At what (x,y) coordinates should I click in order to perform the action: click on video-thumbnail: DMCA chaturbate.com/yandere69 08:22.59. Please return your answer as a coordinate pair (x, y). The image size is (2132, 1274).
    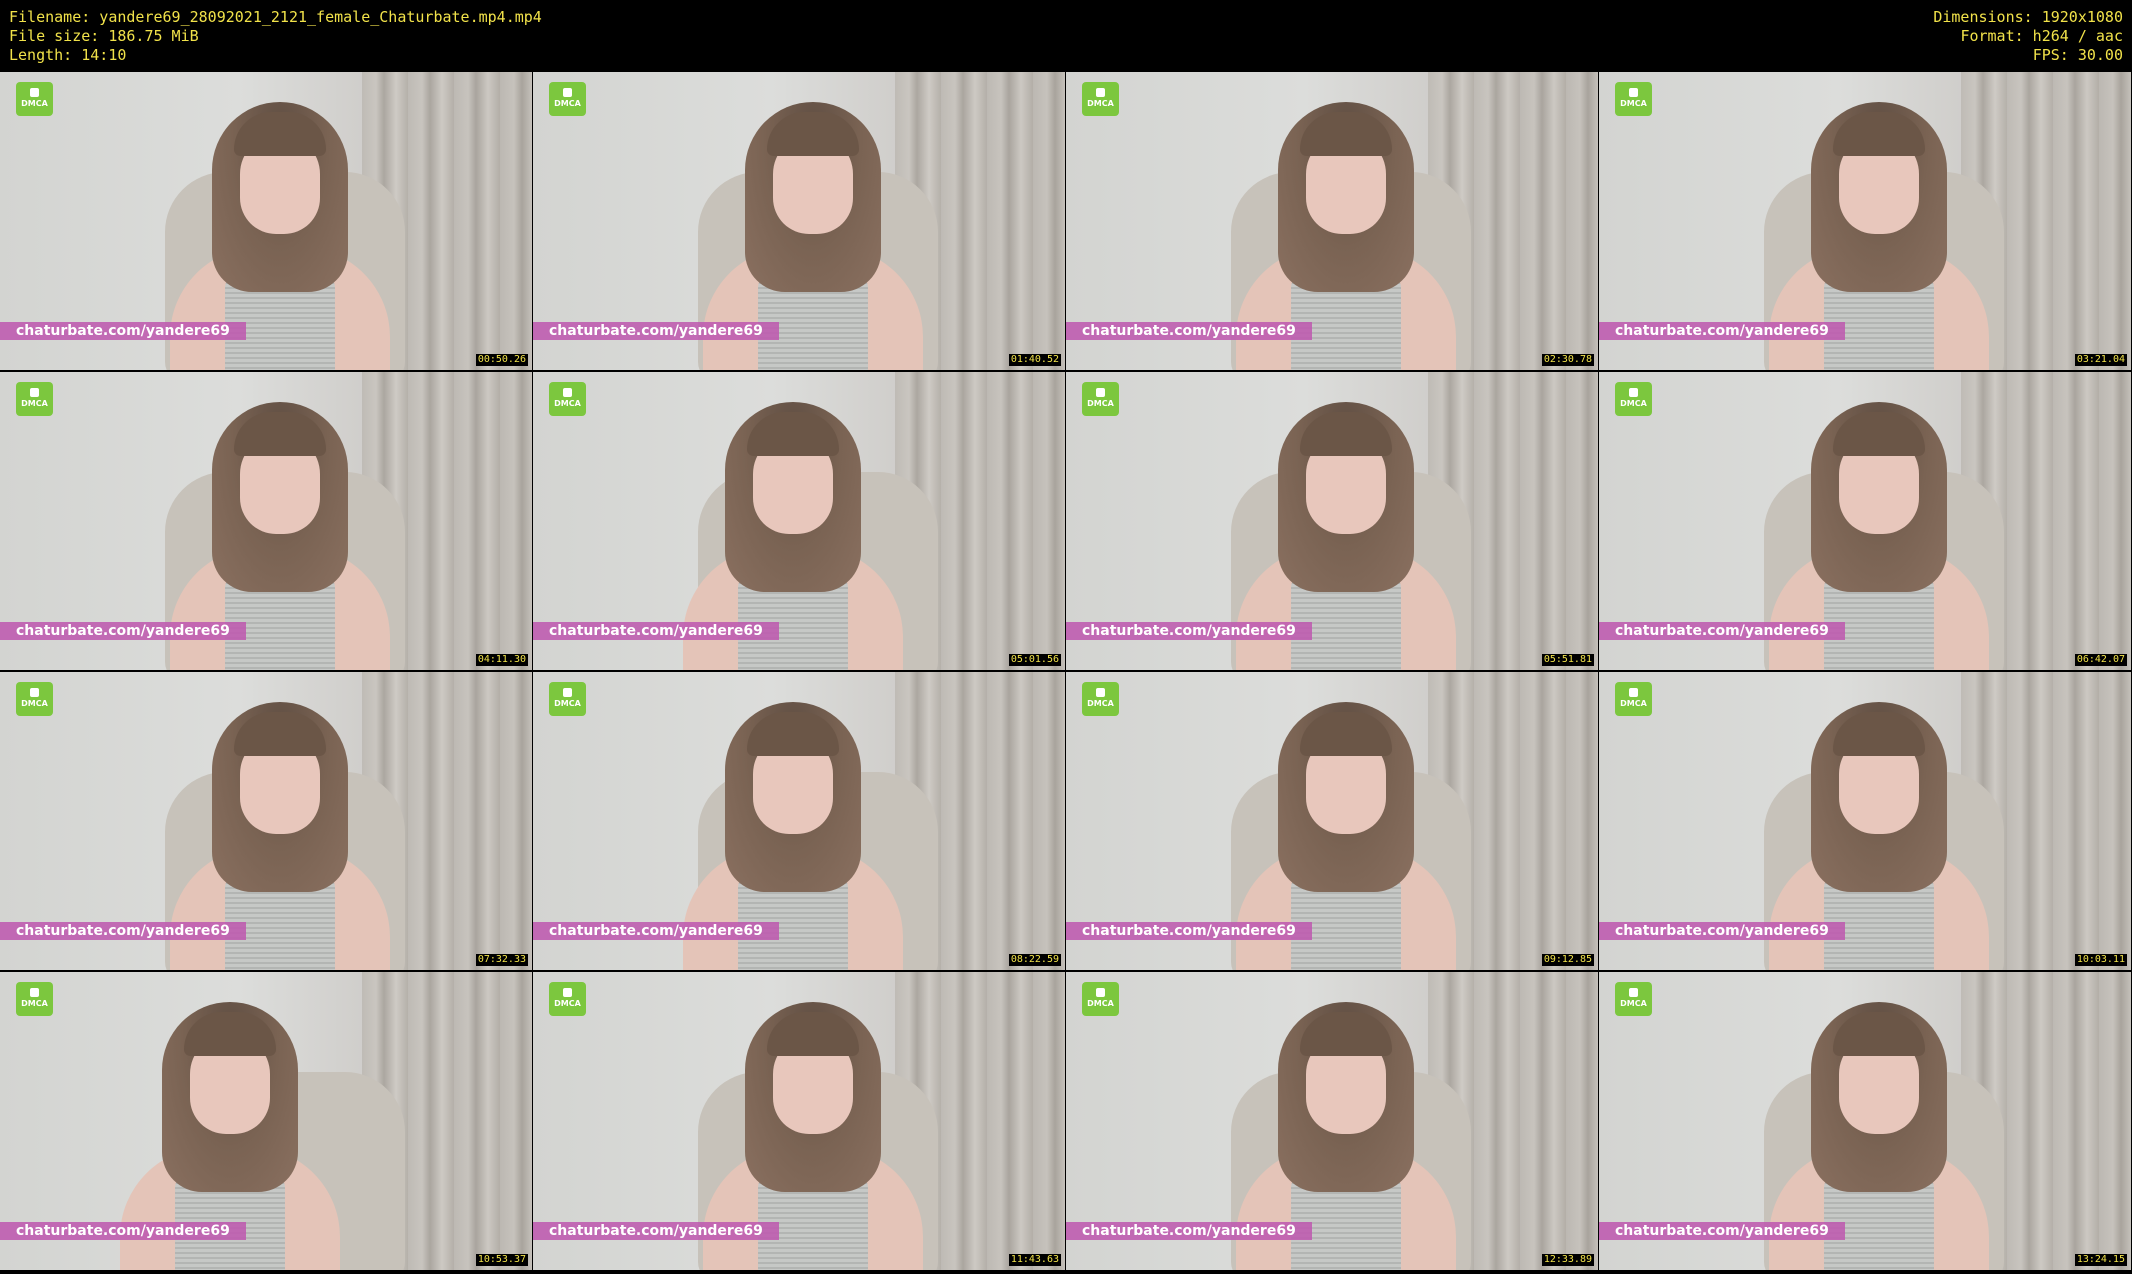
    Looking at the image, I should click on (799, 821).